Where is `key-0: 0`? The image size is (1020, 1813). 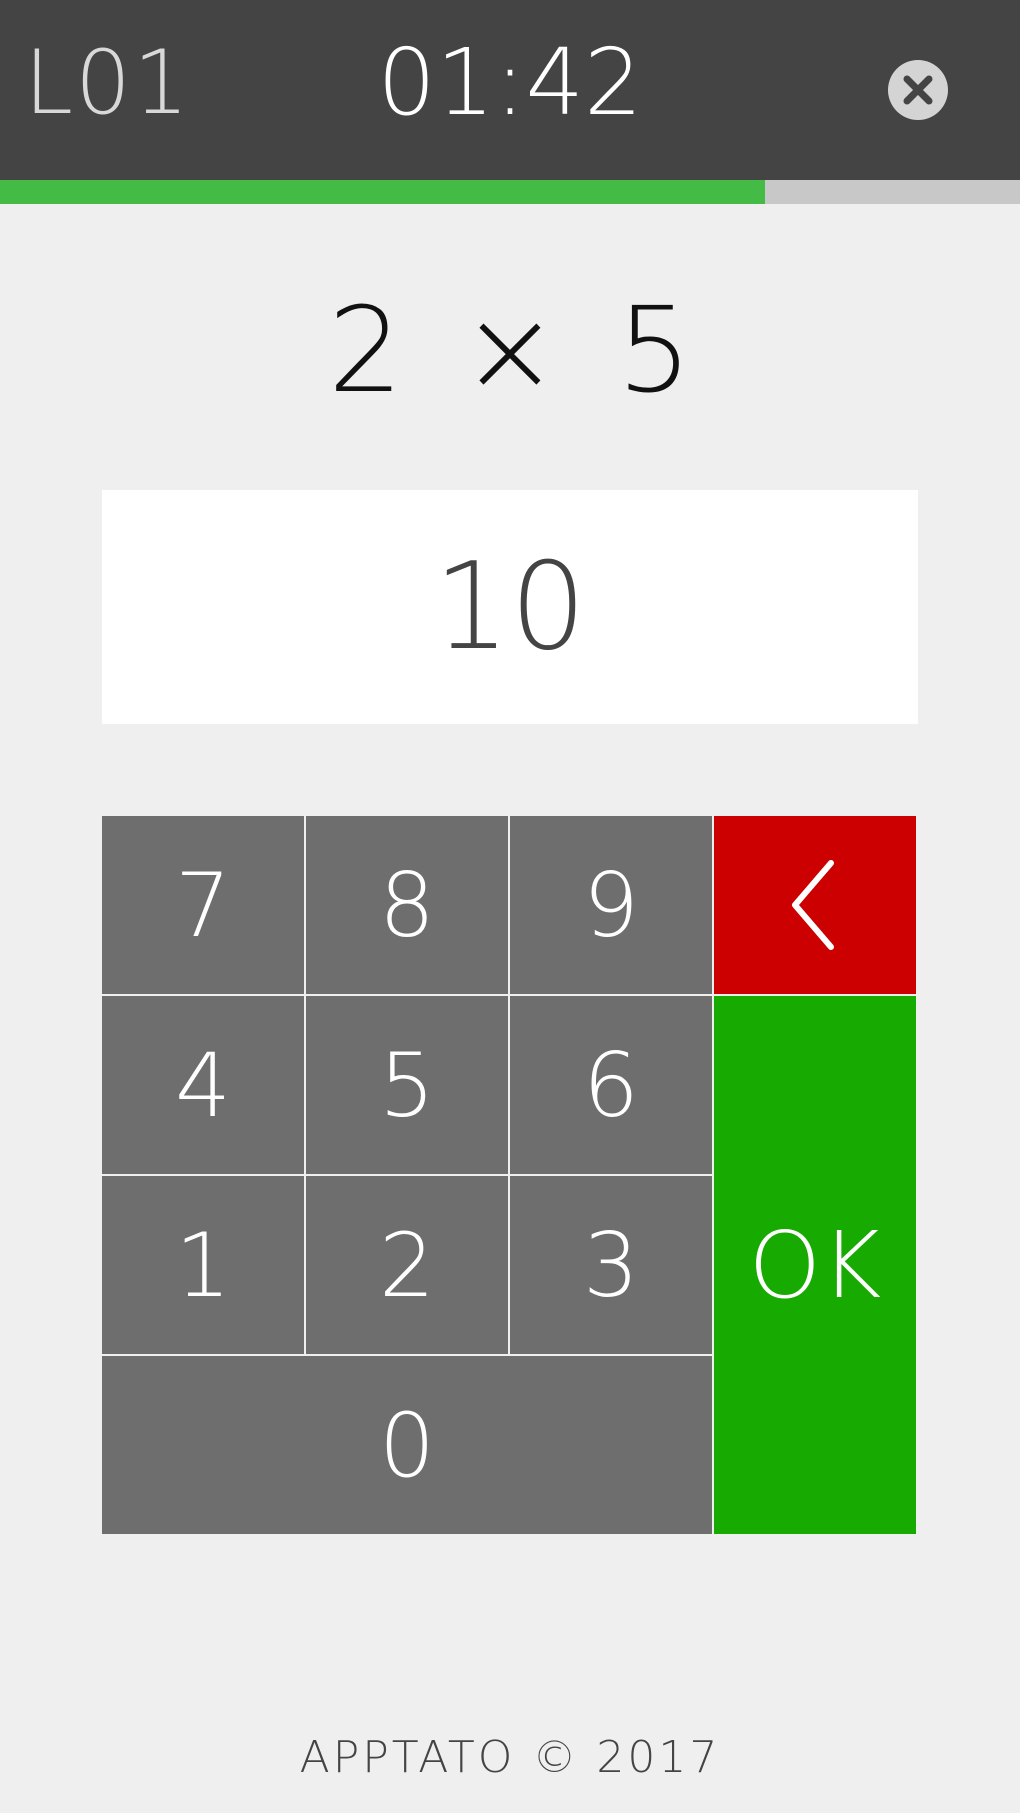
key-0: 0 is located at coordinates (407, 1445).